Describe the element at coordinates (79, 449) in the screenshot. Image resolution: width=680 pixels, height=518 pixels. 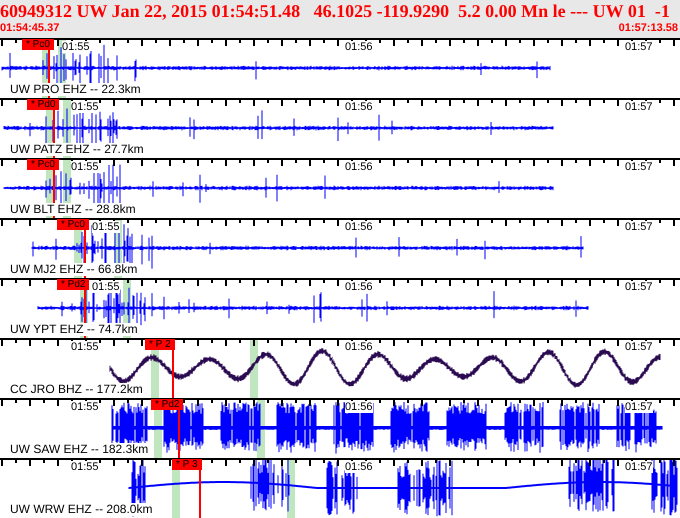
I see `station-label: UW SAW EHZ -- 182.3km` at that location.